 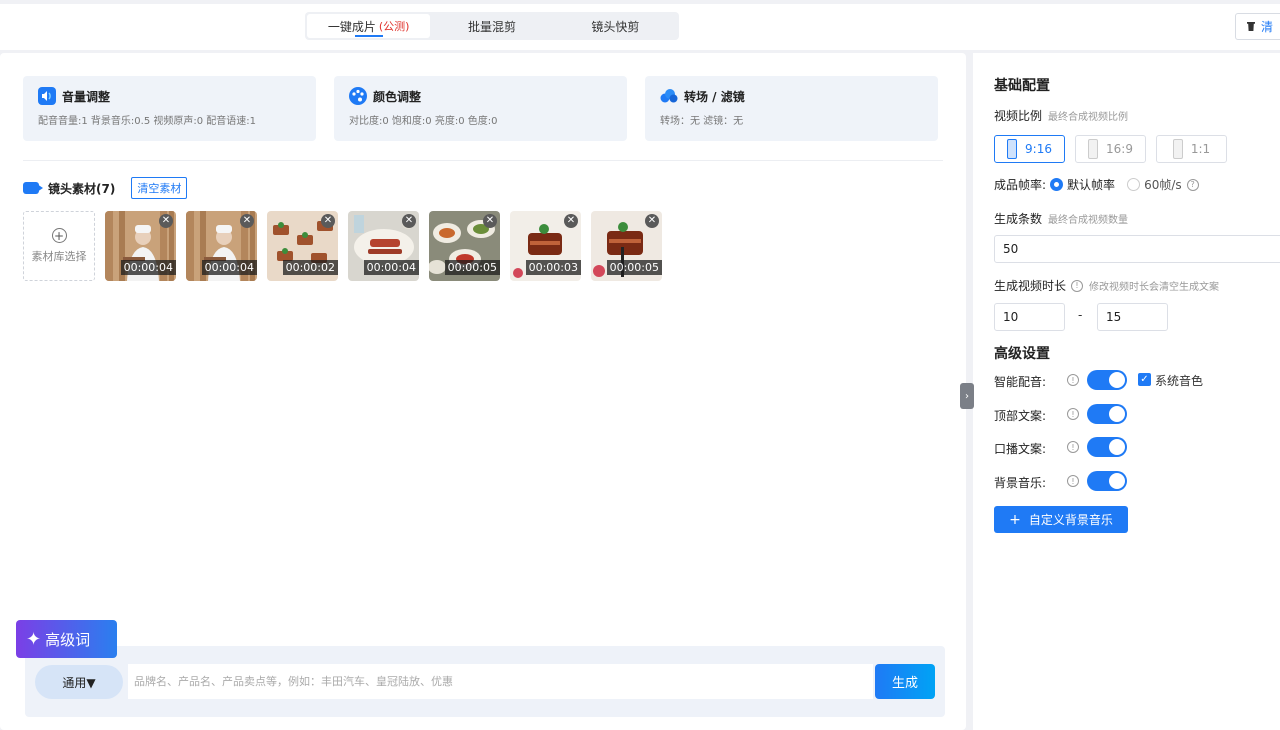 I want to click on tab-one-click: 一键成片 (公测), so click(x=369, y=26).